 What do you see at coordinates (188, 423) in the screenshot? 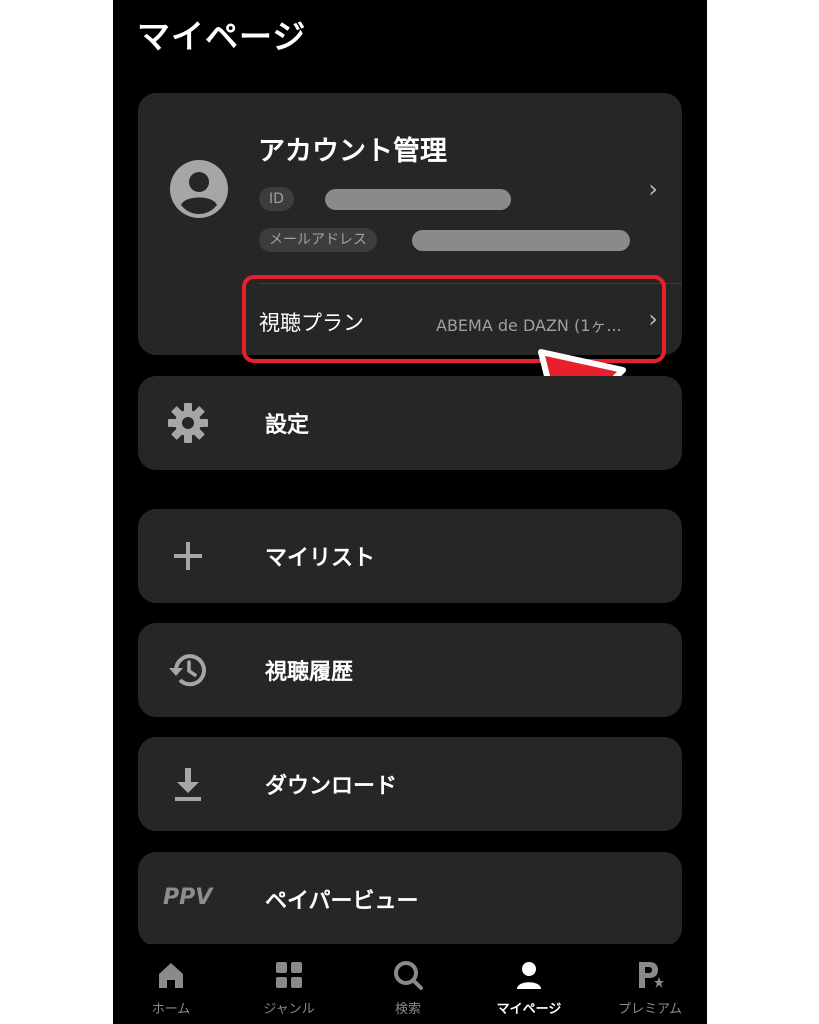
I see `gear-icon` at bounding box center [188, 423].